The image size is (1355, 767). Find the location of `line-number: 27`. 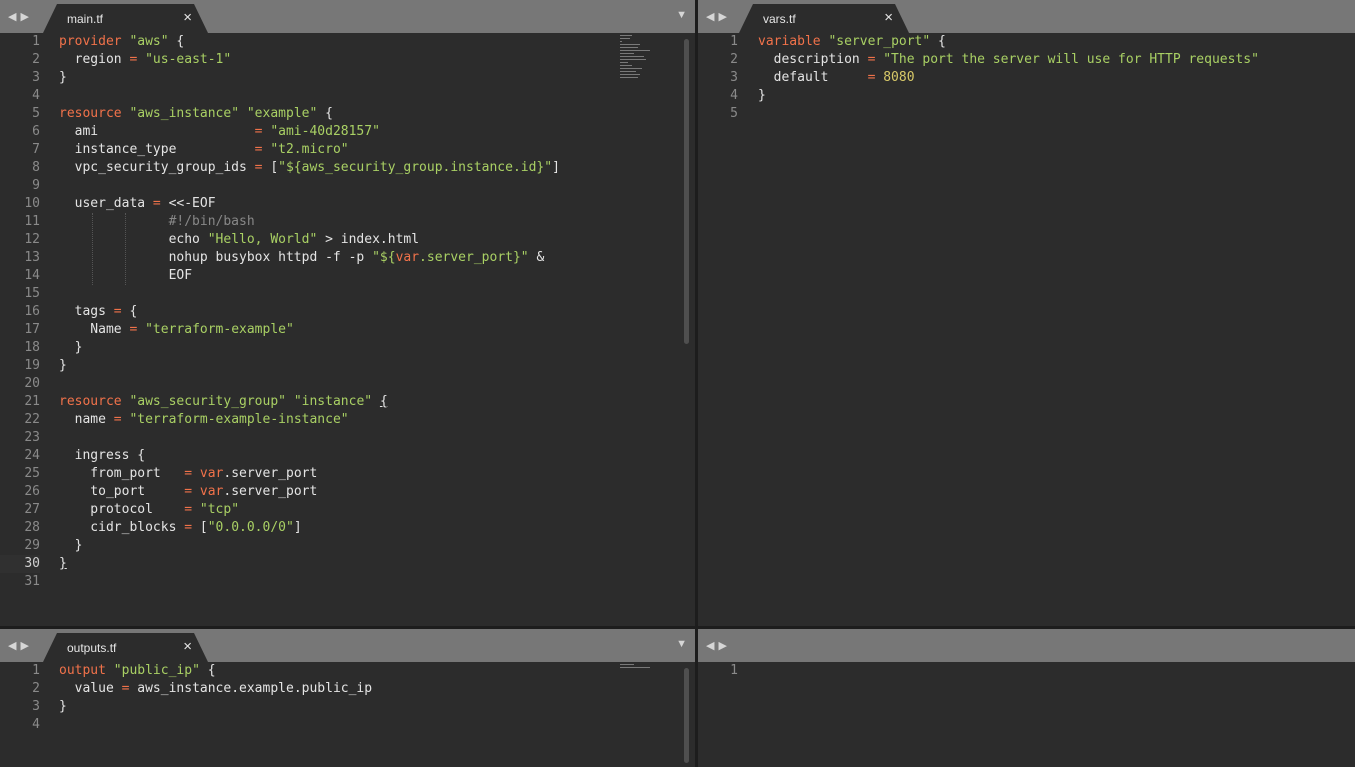

line-number: 27 is located at coordinates (20, 510).